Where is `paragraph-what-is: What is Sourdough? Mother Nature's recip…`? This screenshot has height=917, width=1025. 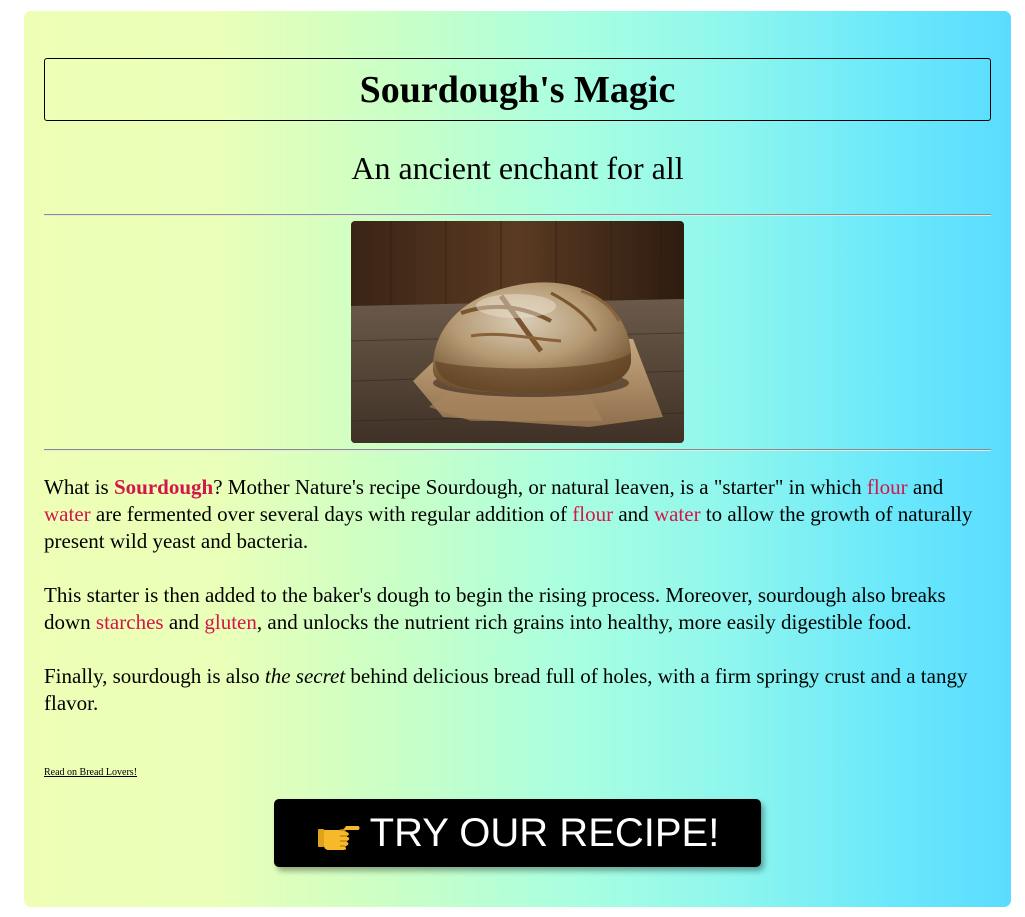 paragraph-what-is: What is Sourdough? Mother Nature's recip… is located at coordinates (517, 514).